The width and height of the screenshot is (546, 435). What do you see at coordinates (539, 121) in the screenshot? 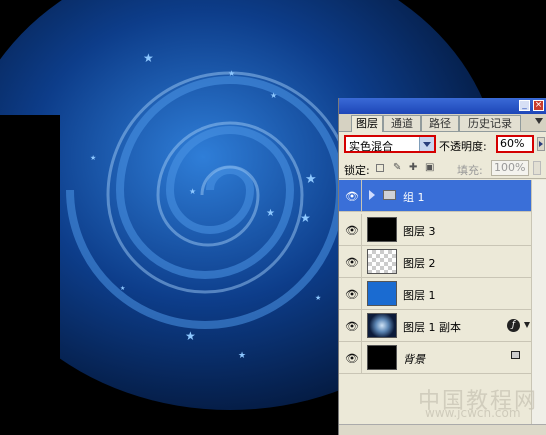
I see `panel-menu-arrow-icon` at bounding box center [539, 121].